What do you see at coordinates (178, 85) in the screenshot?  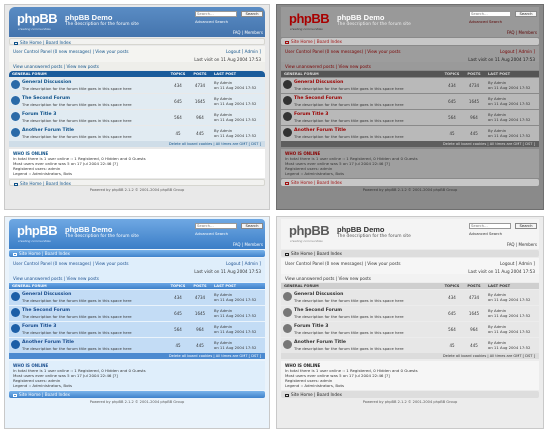 I see `topics-count: 434` at bounding box center [178, 85].